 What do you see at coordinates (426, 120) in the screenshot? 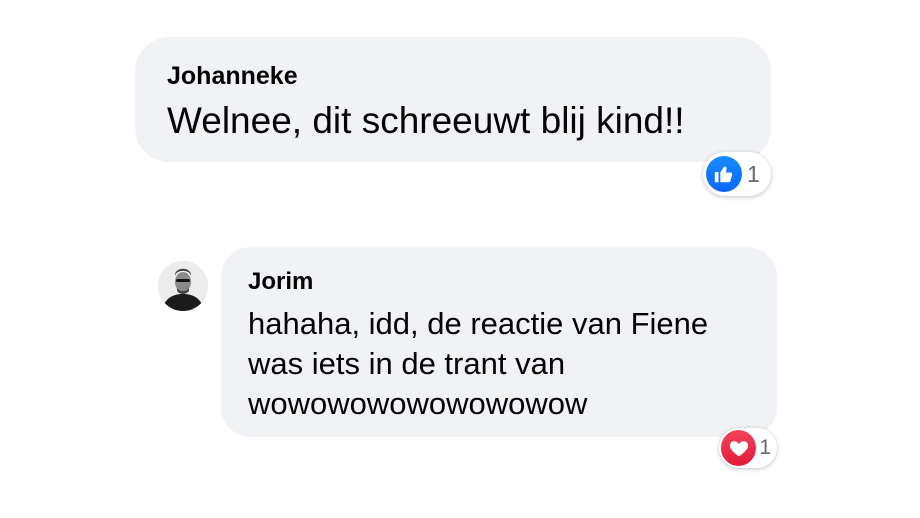
I see `comment-text: Welnee, dit schreeuwt blij kind!!` at bounding box center [426, 120].